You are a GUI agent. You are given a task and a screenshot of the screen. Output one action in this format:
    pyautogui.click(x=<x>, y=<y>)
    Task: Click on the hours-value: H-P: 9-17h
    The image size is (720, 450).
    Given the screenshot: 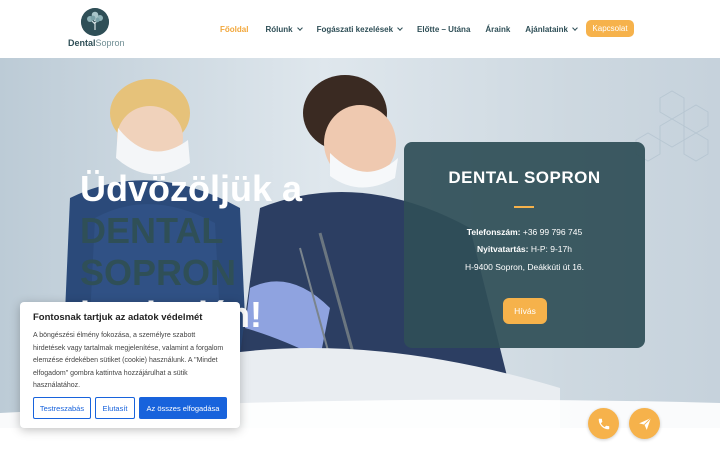 What is the action you would take?
    pyautogui.click(x=551, y=249)
    